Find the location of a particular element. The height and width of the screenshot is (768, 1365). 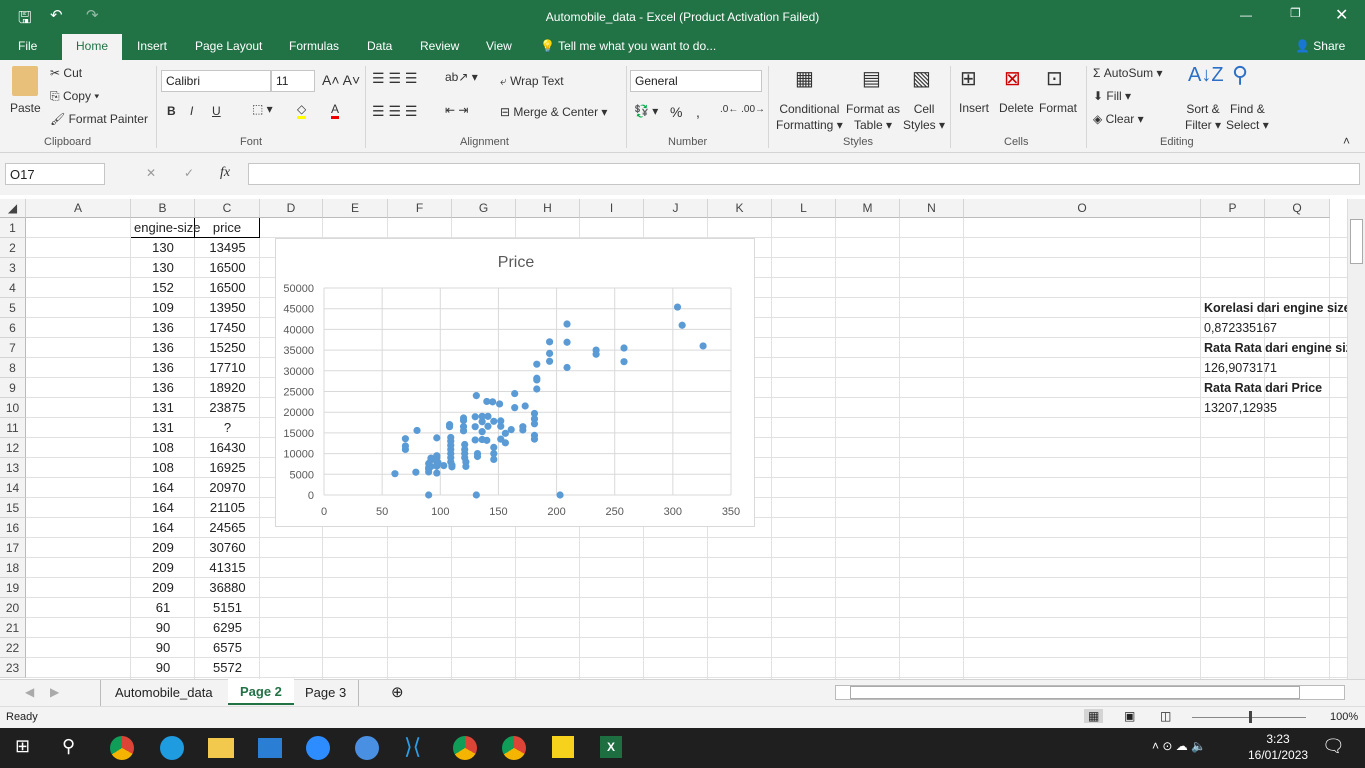

result-cell: Rata Rata dari engine size is located at coordinates (1274, 348).